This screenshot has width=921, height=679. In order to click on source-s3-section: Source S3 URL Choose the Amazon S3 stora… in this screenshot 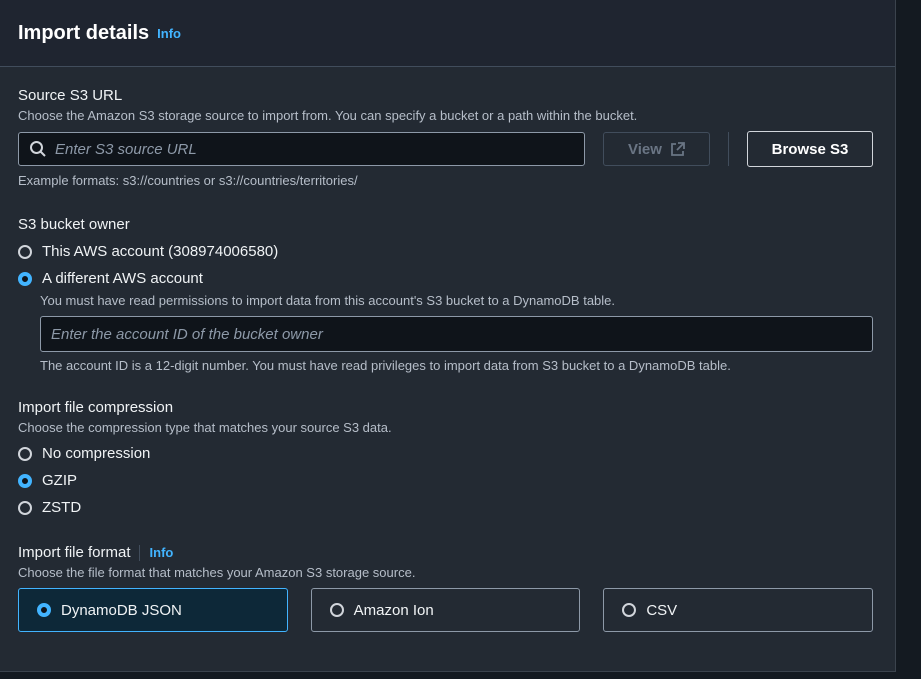, I will do `click(445, 137)`.